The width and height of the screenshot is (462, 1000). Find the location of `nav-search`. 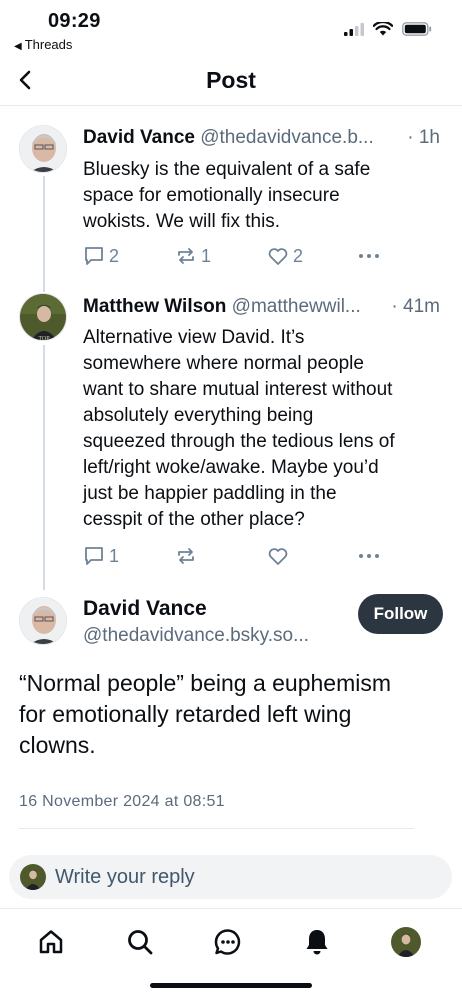

nav-search is located at coordinates (140, 942).